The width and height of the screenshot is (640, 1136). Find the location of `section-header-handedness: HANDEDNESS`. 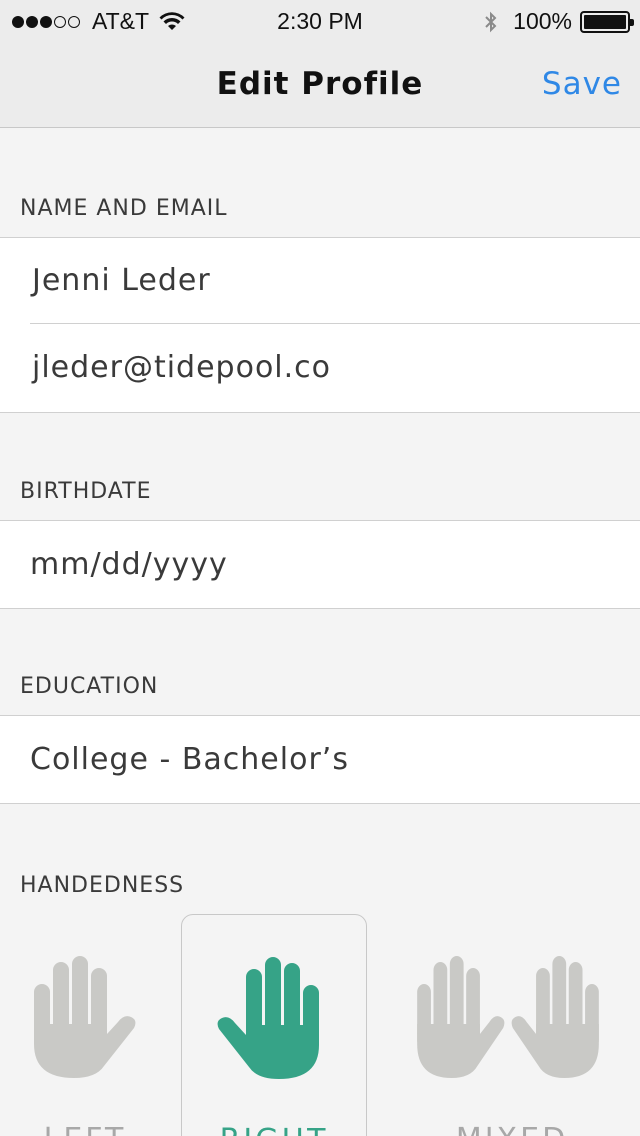

section-header-handedness: HANDEDNESS is located at coordinates (102, 885).